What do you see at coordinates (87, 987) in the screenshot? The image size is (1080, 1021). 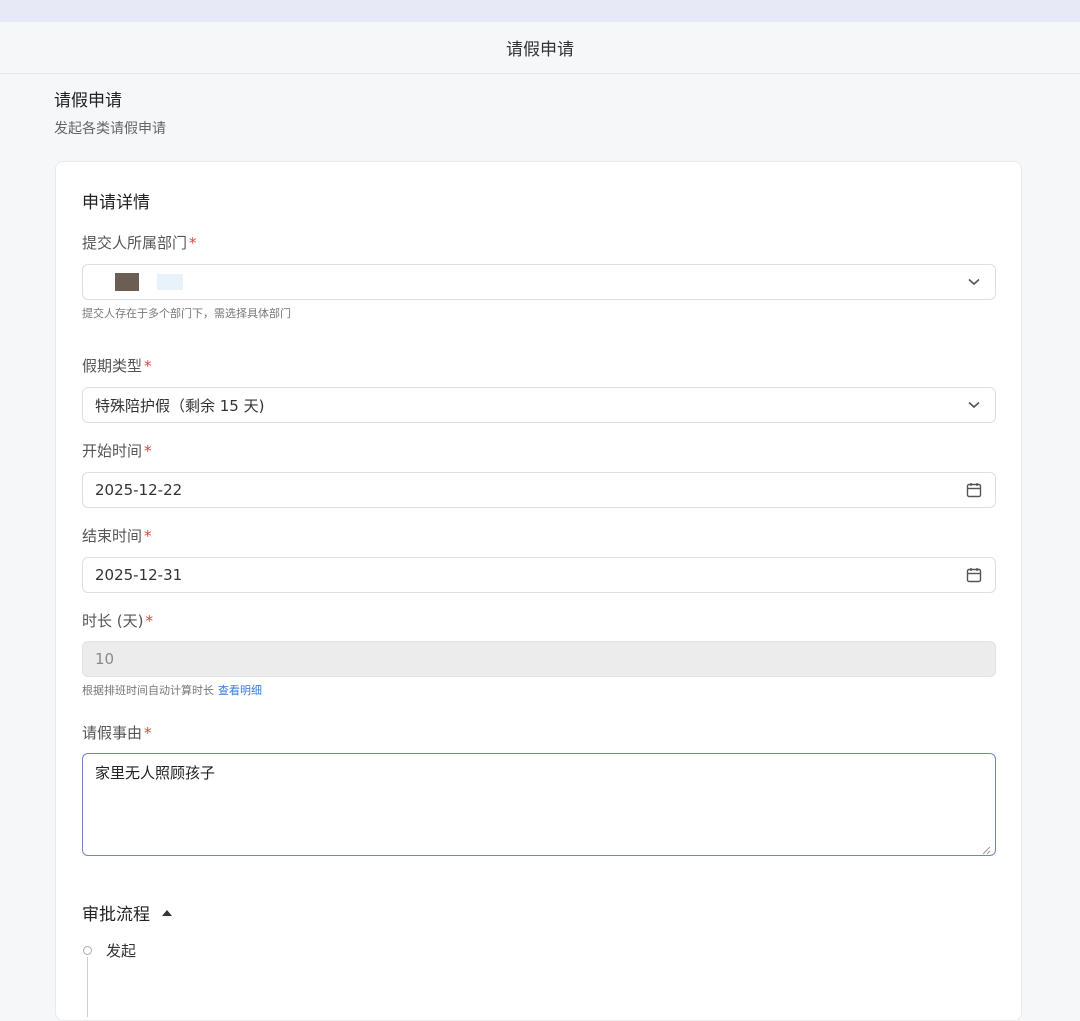 I see `timeline-line` at bounding box center [87, 987].